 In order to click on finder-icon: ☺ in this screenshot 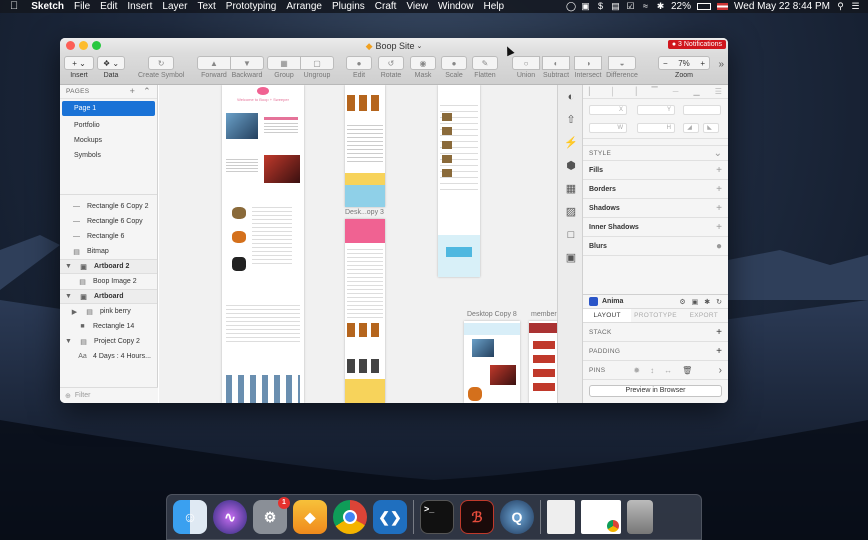, I will do `click(190, 517)`.